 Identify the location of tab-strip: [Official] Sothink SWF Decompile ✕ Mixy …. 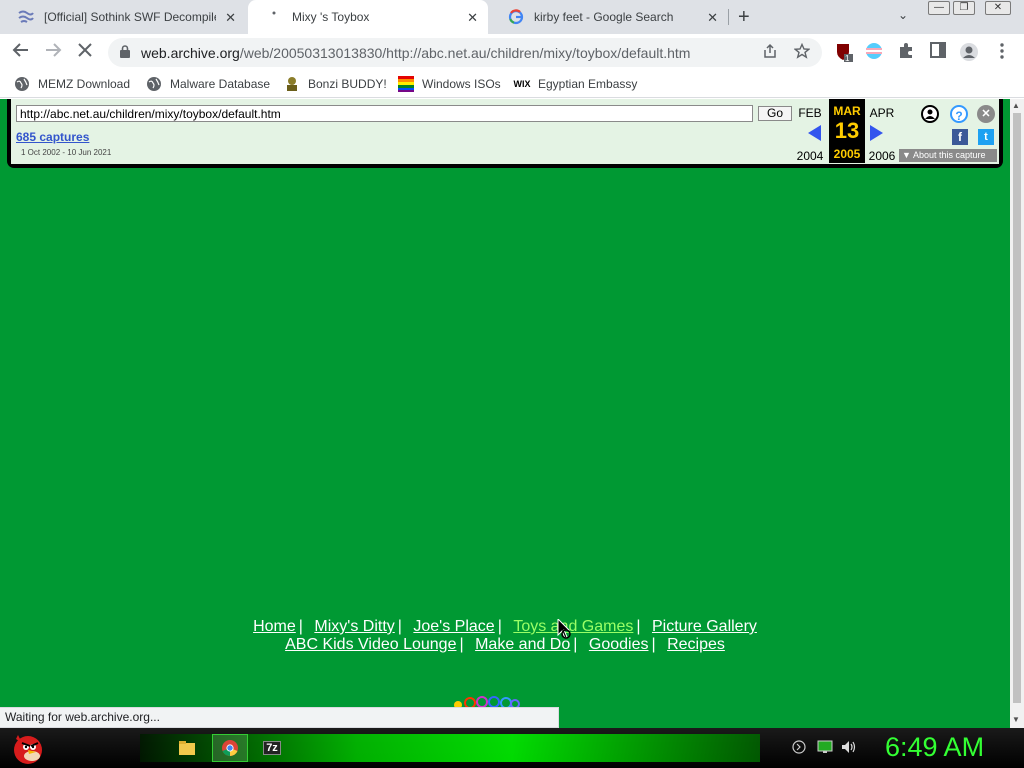
(512, 17).